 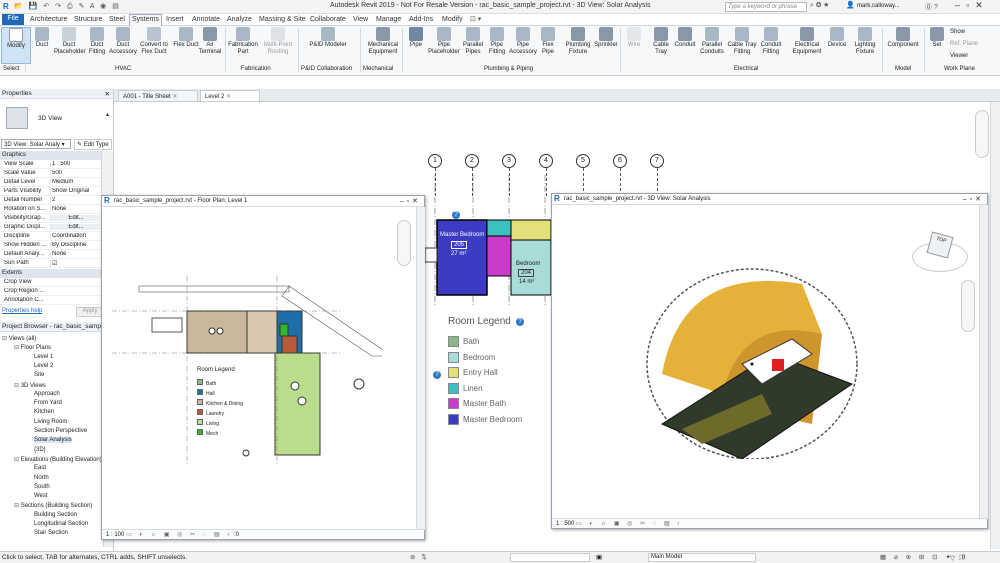 I want to click on active-model-select: Main Model, so click(x=702, y=557).